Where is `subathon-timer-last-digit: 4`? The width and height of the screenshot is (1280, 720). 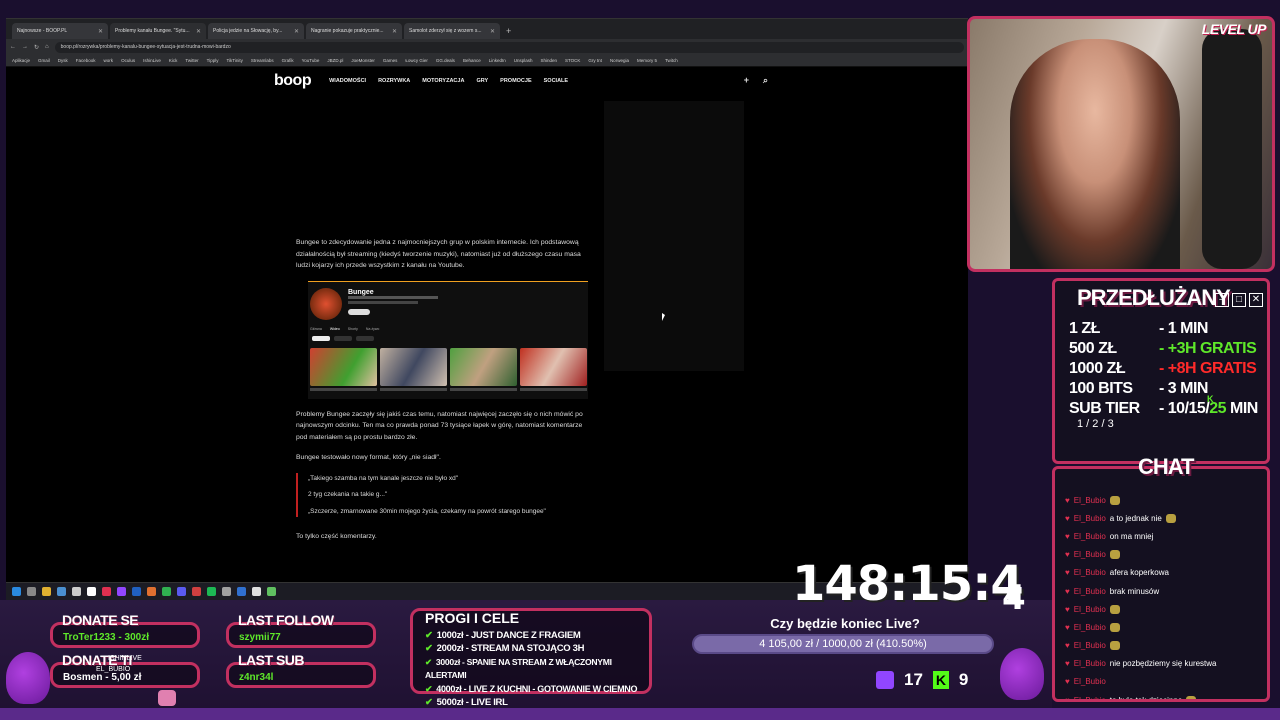
subathon-timer-last-digit: 4 is located at coordinates (1014, 598).